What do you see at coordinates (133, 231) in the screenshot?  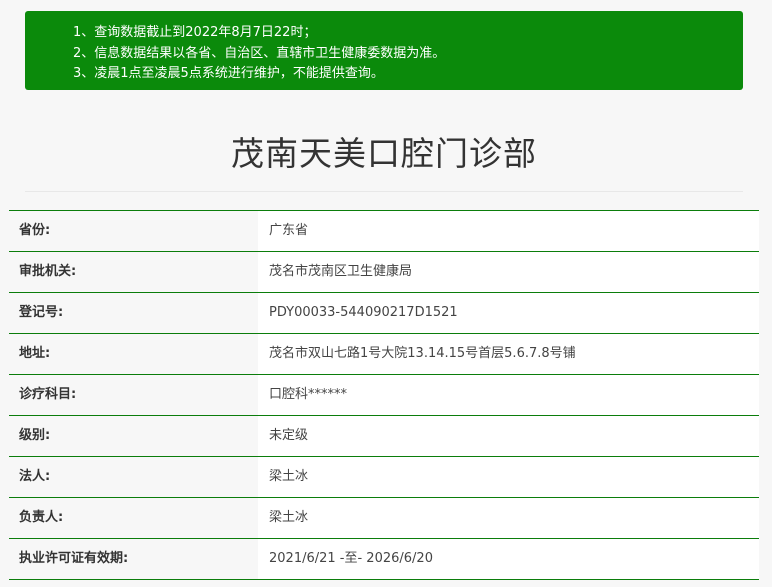 I see `info-label: 省份:` at bounding box center [133, 231].